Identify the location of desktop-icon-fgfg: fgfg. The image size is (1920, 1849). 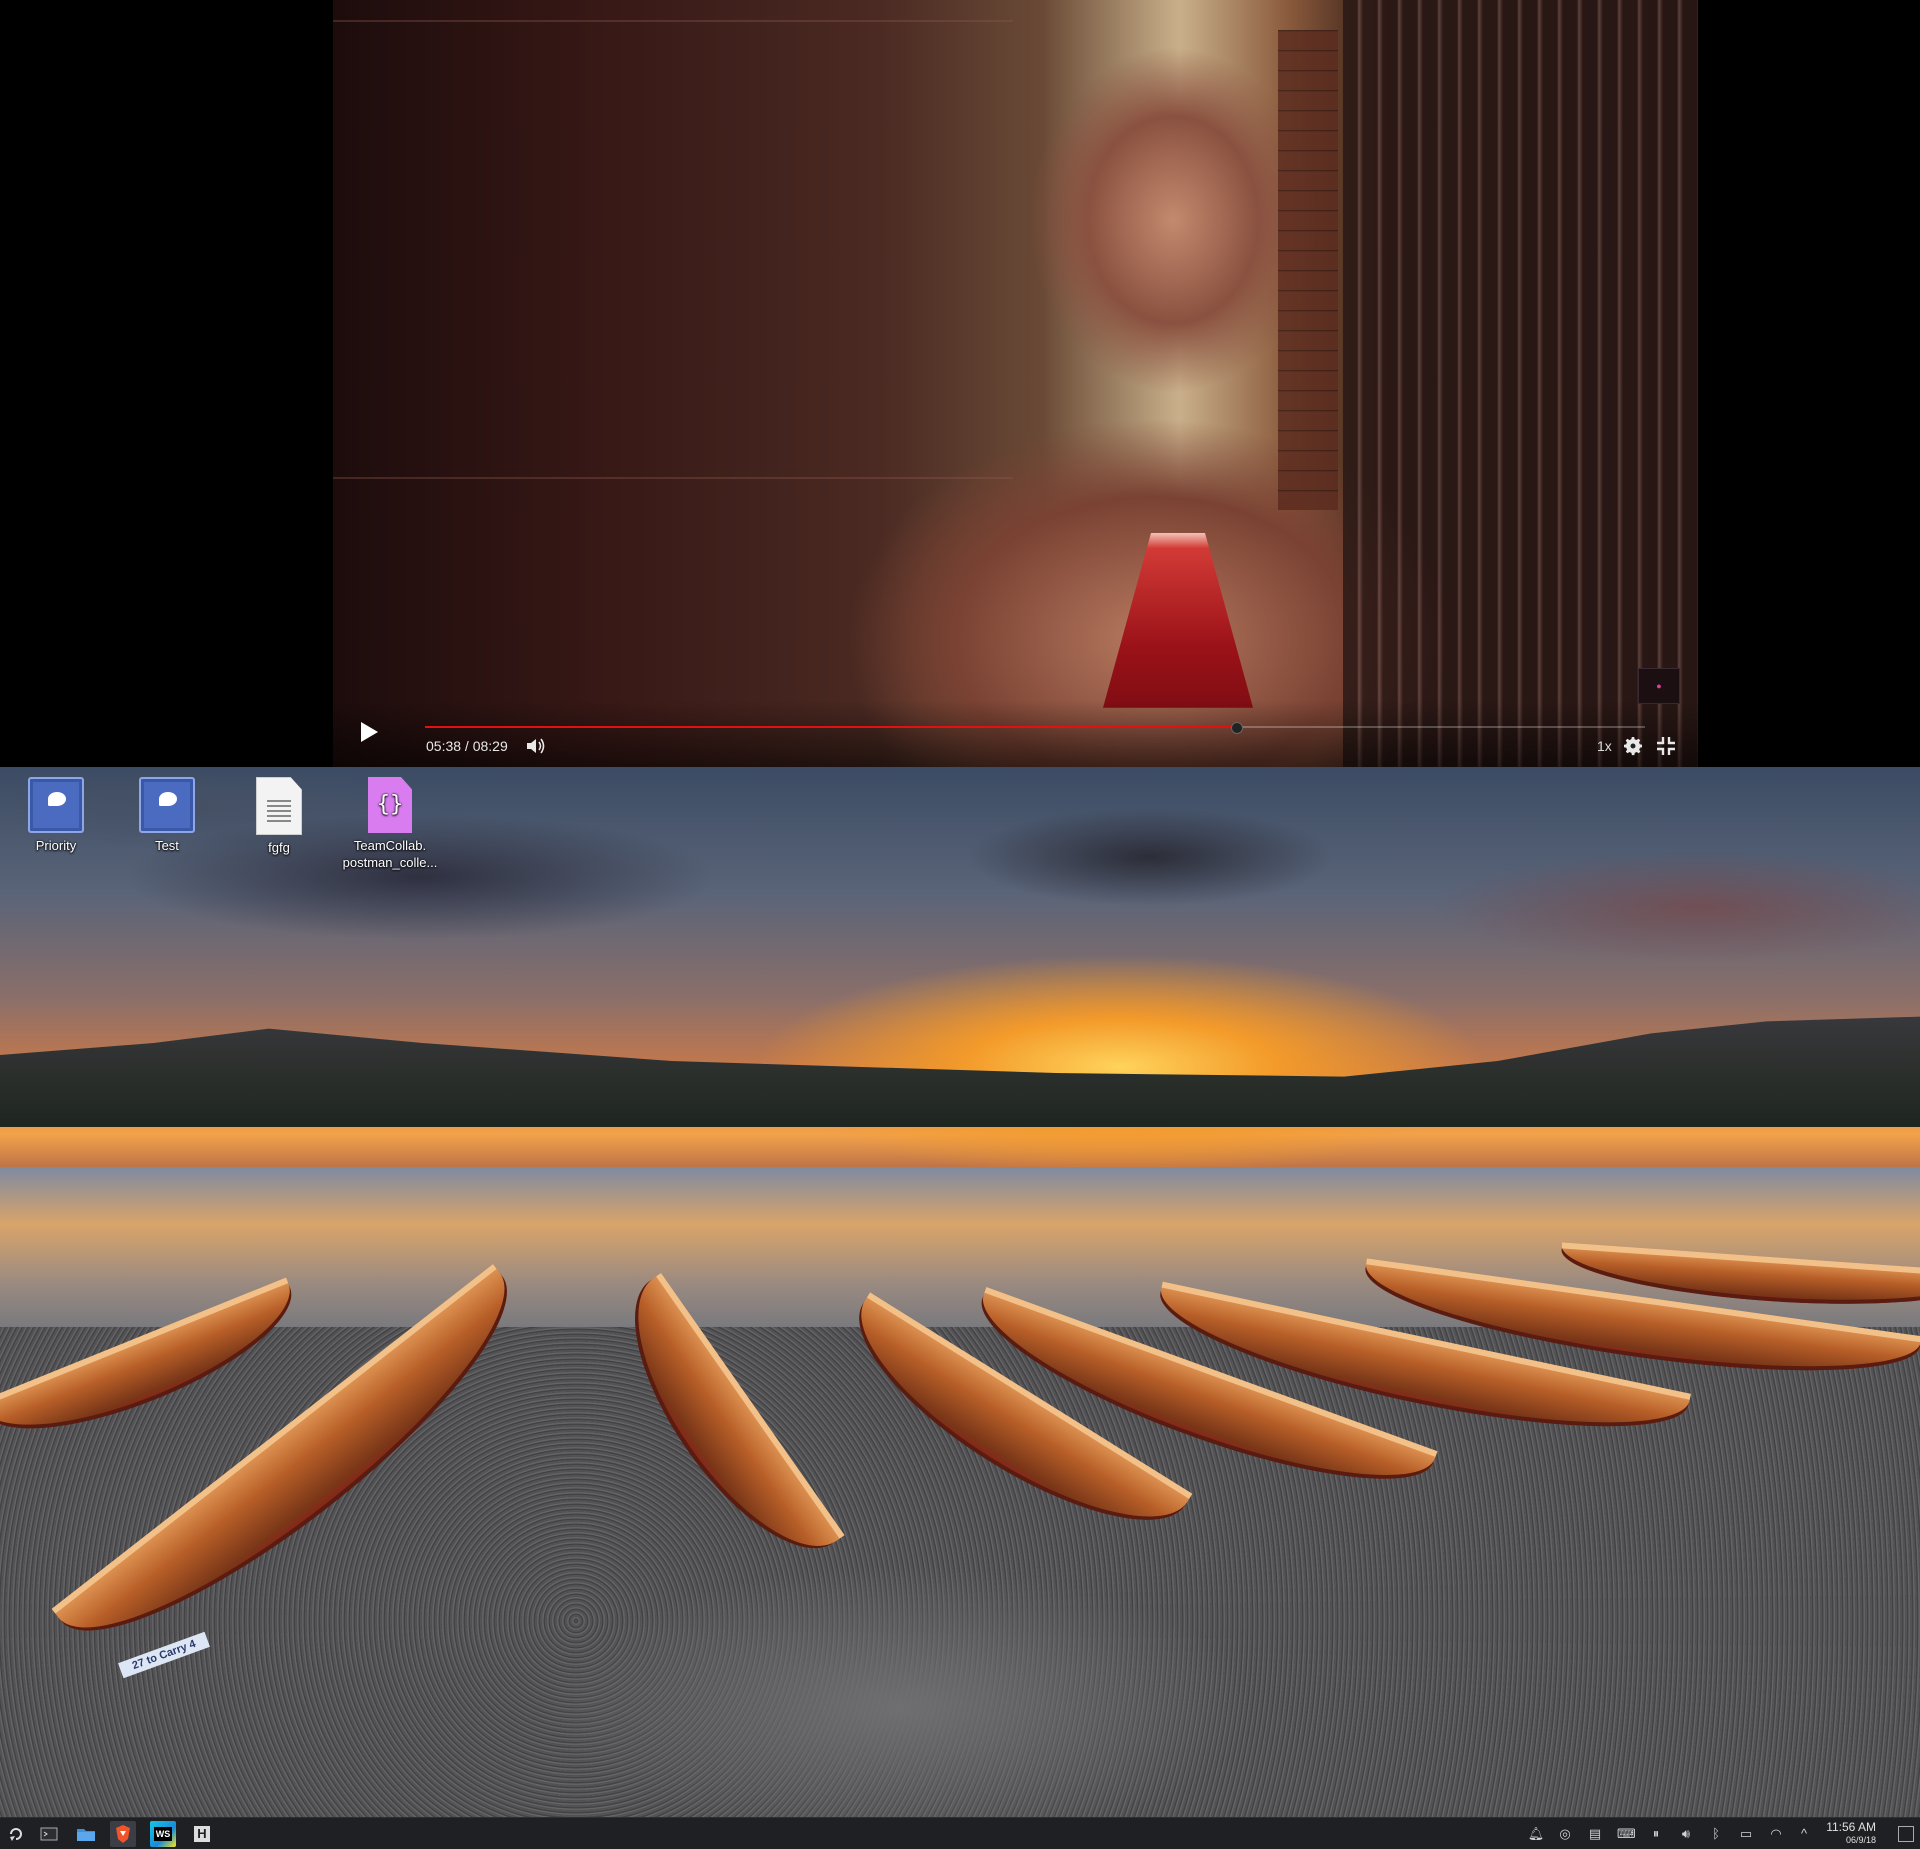
(279, 816).